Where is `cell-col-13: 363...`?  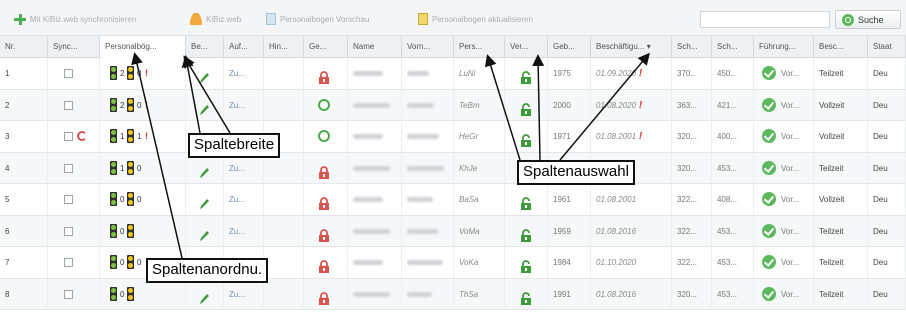
cell-col-13: 363... is located at coordinates (692, 105).